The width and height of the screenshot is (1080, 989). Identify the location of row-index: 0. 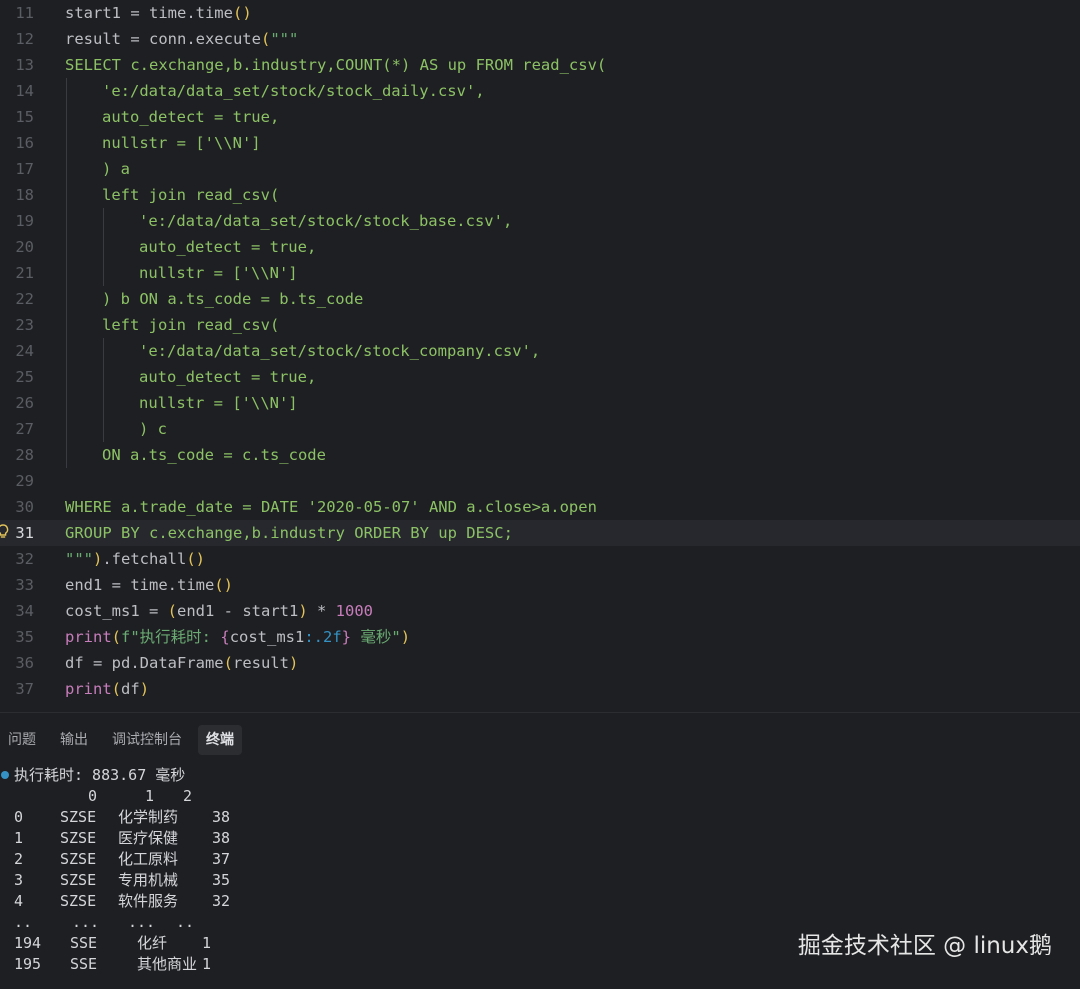
(19, 817).